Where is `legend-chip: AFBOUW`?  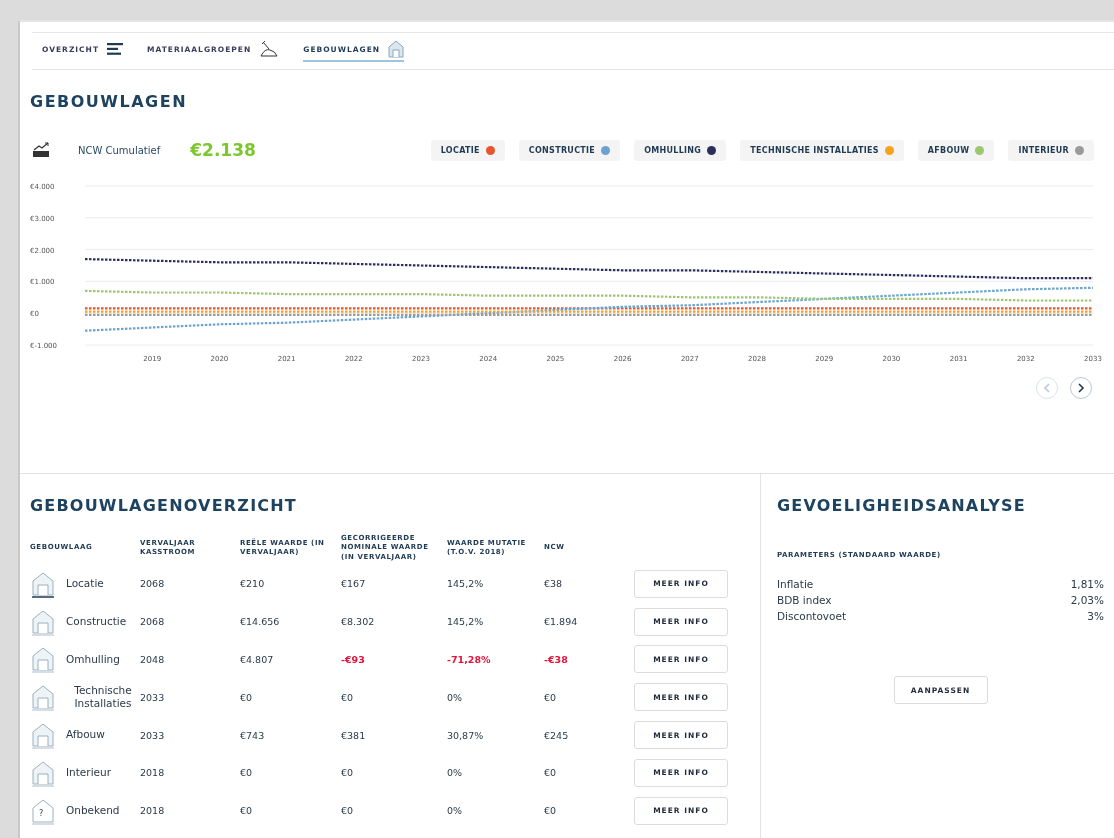 legend-chip: AFBOUW is located at coordinates (956, 150).